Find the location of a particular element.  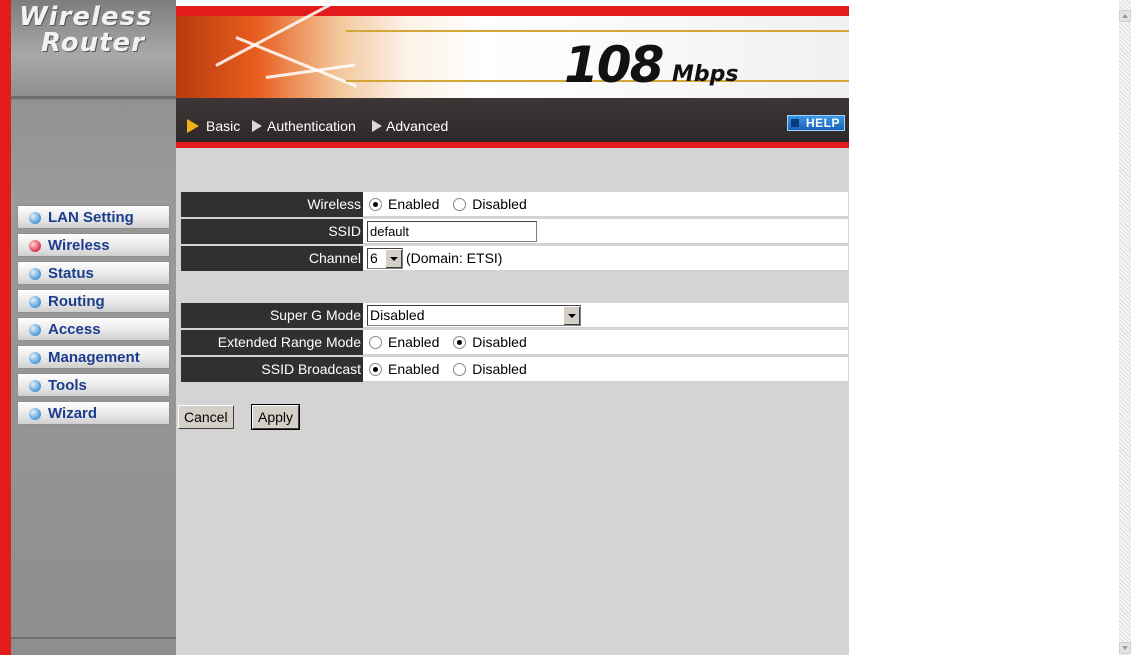

super-g-select: Disabled is located at coordinates (474, 315).